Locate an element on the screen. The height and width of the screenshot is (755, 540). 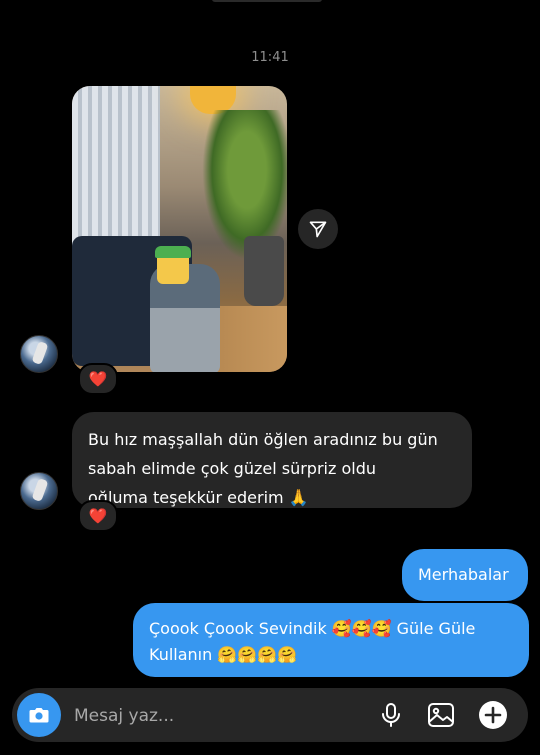
plus-icon is located at coordinates (493, 715).